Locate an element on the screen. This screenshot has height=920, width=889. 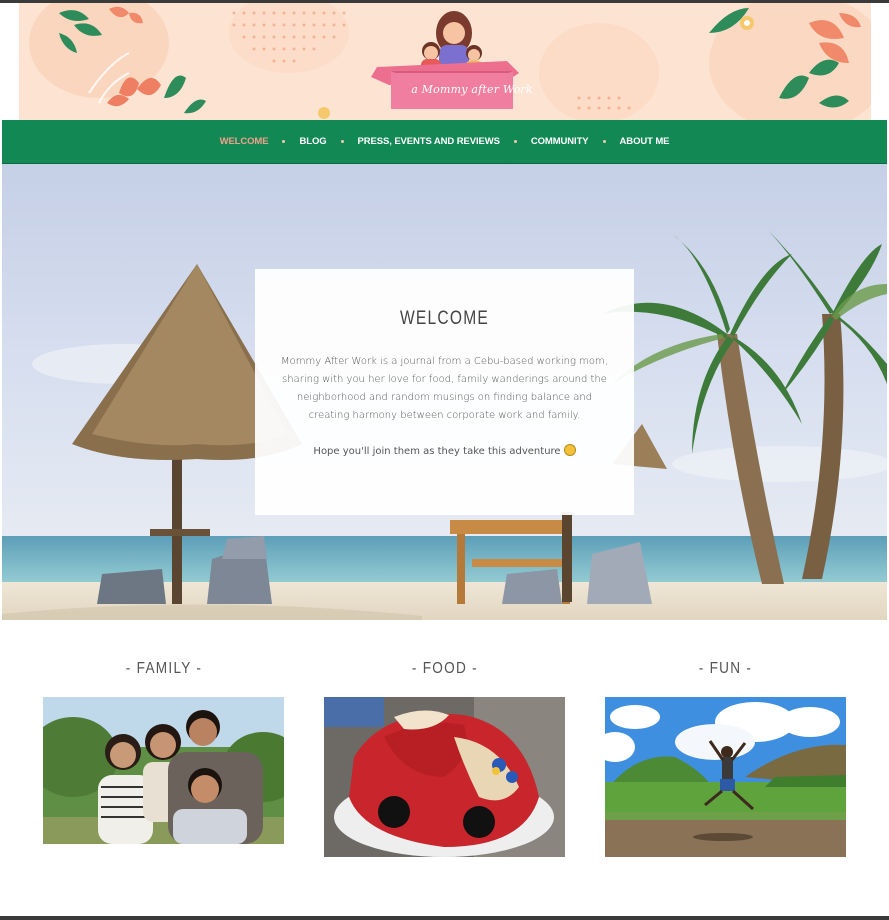
nav-item-community: COMMUNITY is located at coordinates (560, 141).